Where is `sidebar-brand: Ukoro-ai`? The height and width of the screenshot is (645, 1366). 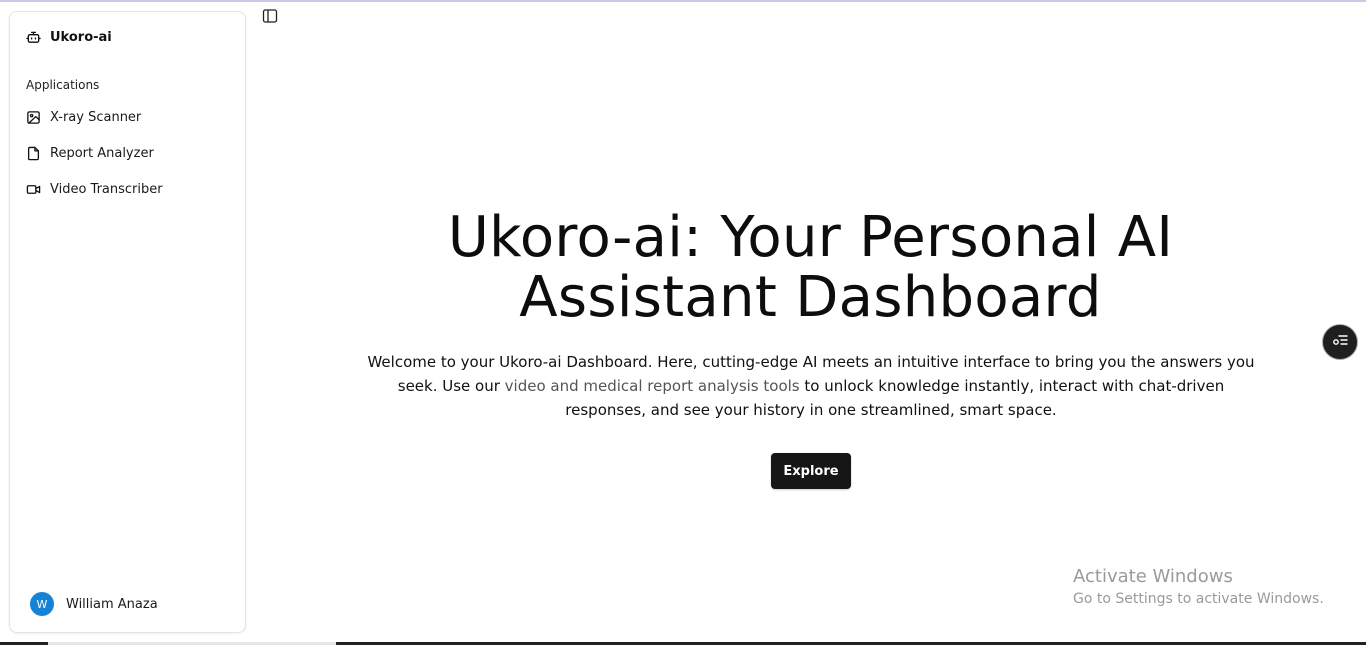
sidebar-brand: Ukoro-ai is located at coordinates (69, 37).